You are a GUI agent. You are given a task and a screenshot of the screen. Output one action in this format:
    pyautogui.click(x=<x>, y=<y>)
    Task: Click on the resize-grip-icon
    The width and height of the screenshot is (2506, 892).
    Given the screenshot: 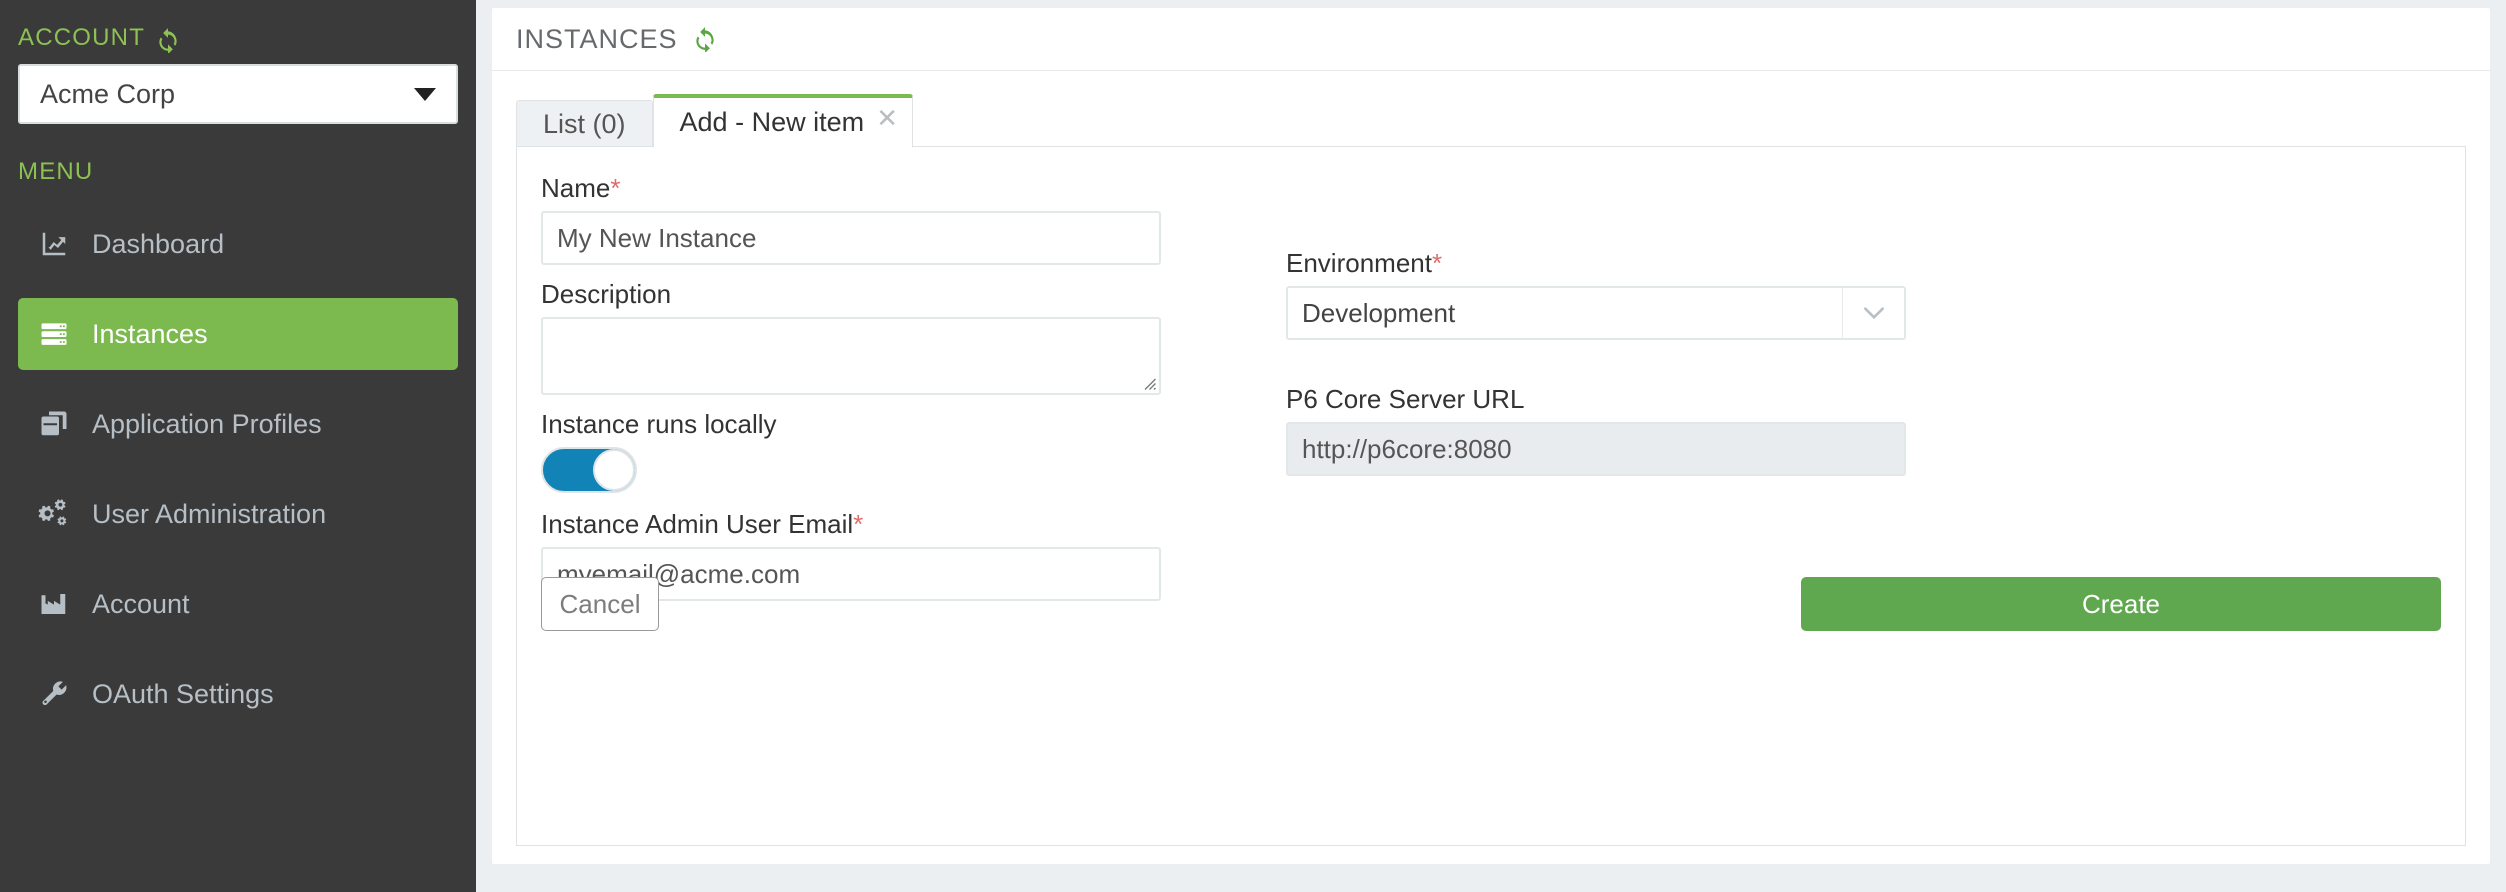 What is the action you would take?
    pyautogui.click(x=1148, y=382)
    